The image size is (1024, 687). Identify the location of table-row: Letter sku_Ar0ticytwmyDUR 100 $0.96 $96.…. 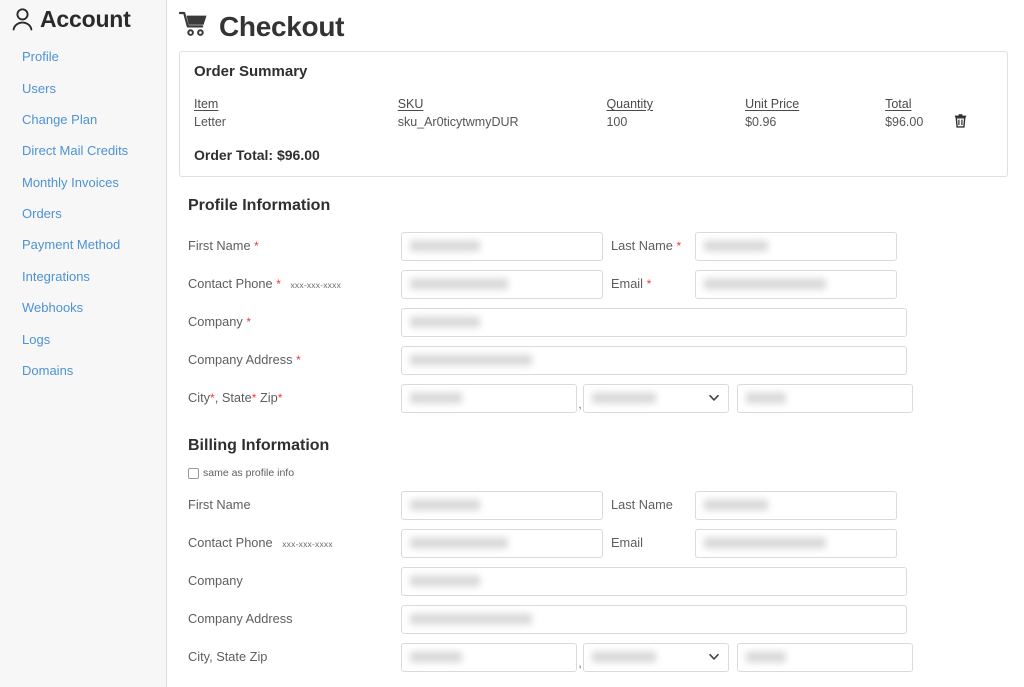
(593, 122).